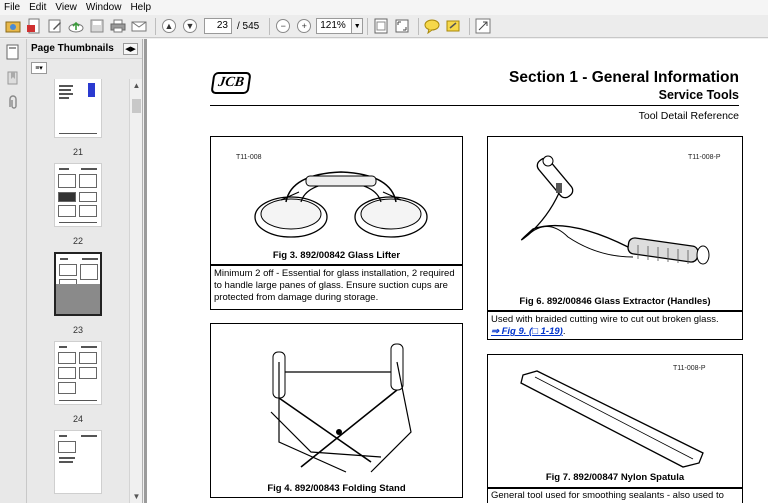 The image size is (768, 503). Describe the element at coordinates (190, 26) in the screenshot. I see `next-page-icon: ▼` at that location.